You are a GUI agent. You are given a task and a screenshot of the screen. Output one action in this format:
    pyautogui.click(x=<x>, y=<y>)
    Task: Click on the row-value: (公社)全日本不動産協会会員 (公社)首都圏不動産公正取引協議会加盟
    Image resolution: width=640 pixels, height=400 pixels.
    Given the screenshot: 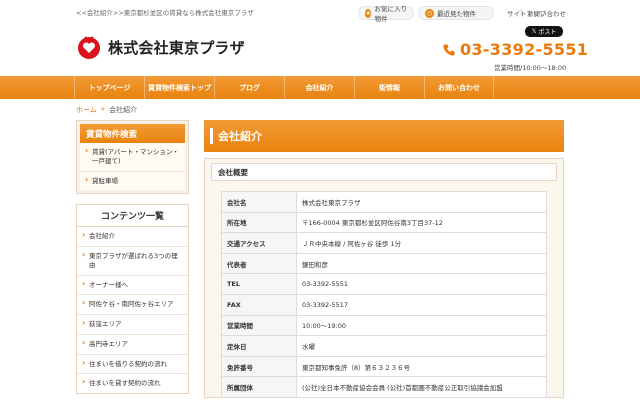 What is the action you would take?
    pyautogui.click(x=421, y=387)
    